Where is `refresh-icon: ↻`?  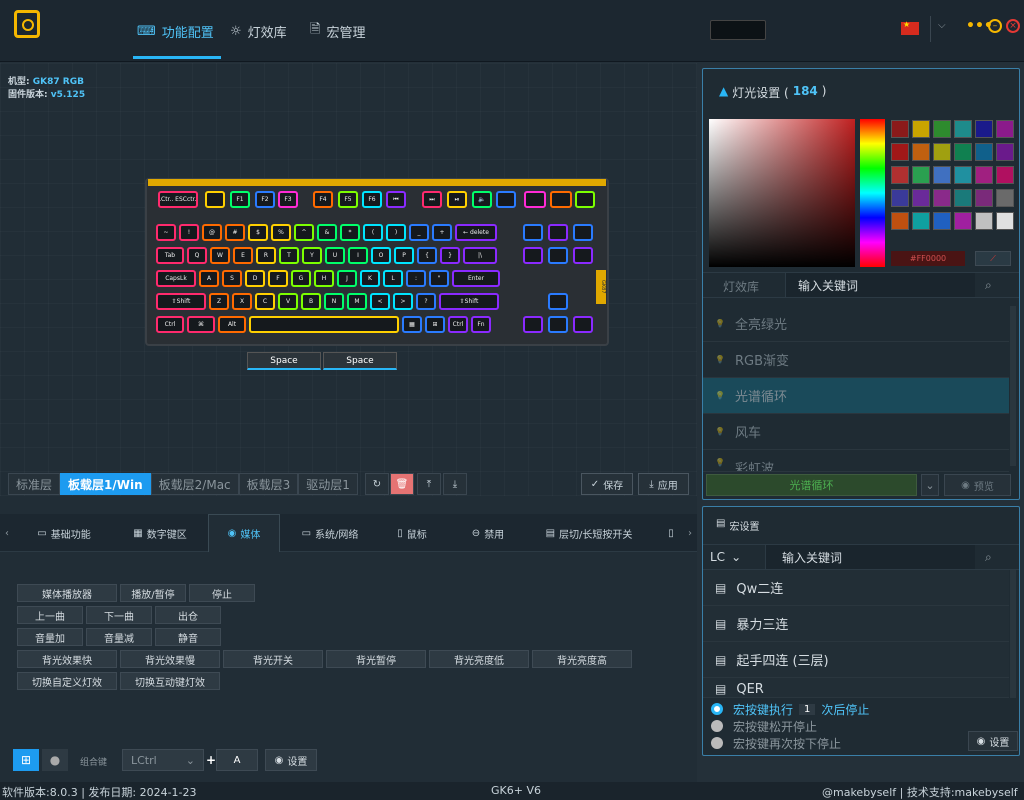
refresh-icon: ↻ is located at coordinates (377, 484).